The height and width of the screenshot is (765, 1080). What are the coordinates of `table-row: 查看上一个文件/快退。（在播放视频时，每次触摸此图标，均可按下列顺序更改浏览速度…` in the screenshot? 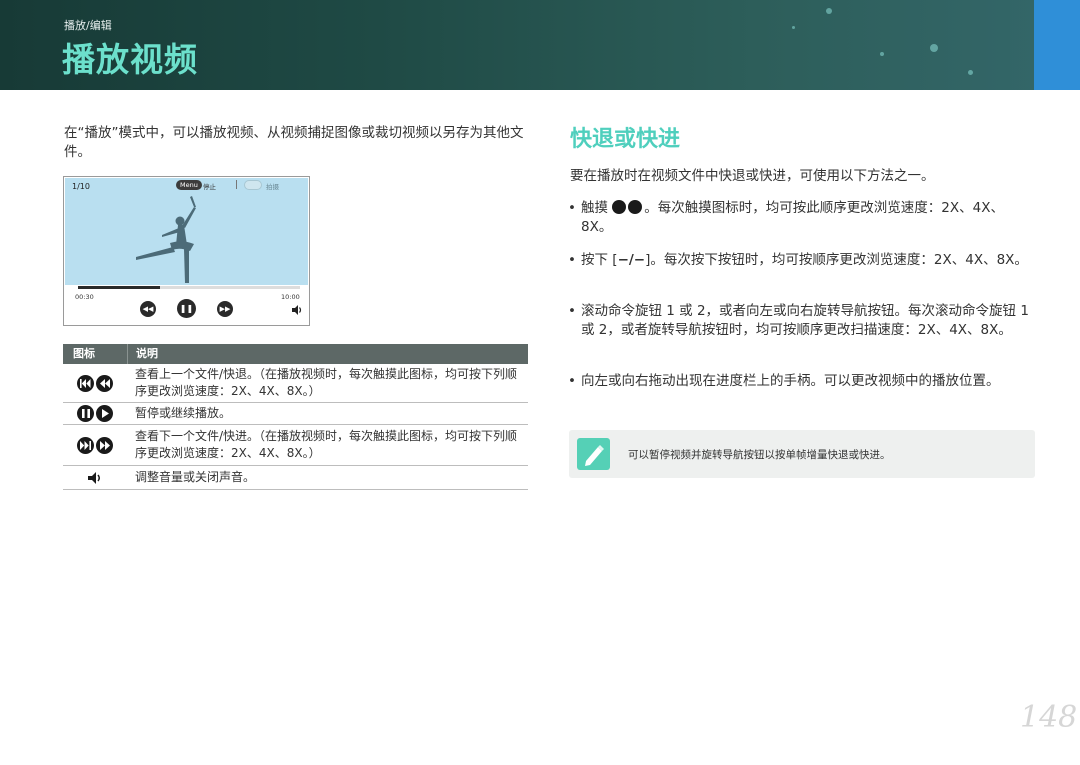 It's located at (295, 383).